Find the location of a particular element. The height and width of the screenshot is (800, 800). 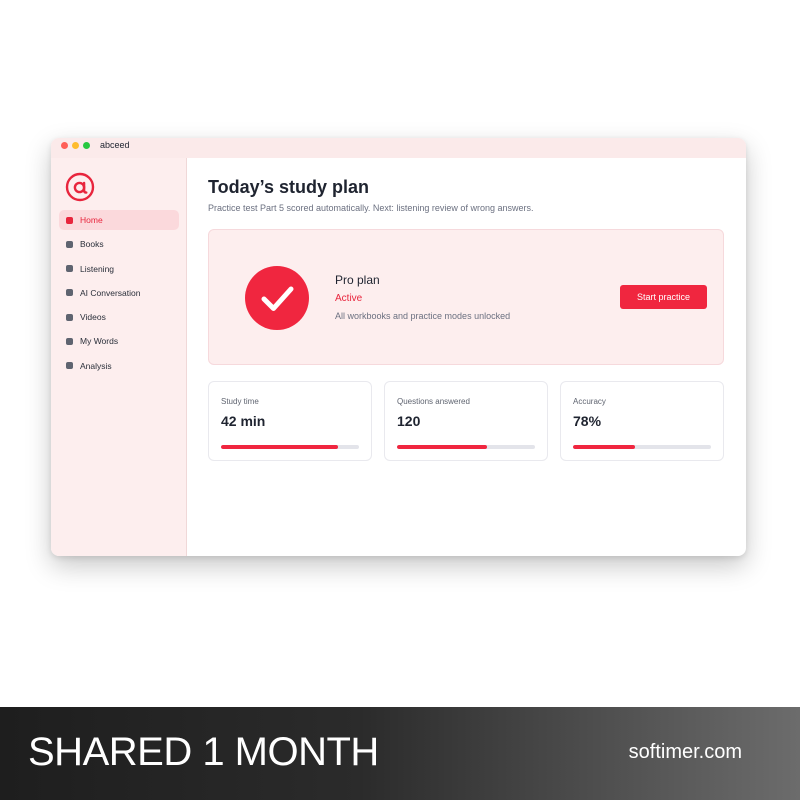

books-icon is located at coordinates (69, 244).